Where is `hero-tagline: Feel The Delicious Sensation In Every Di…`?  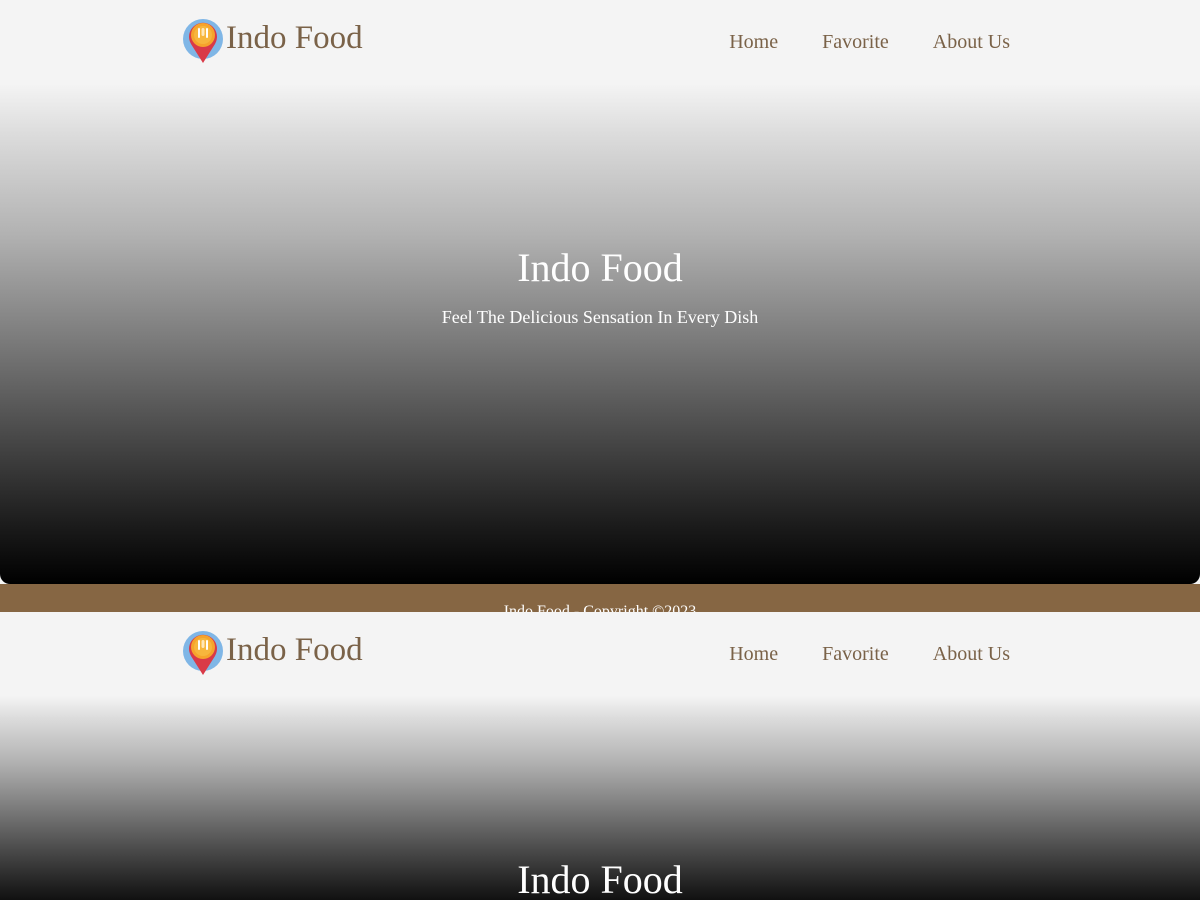 hero-tagline: Feel The Delicious Sensation In Every Di… is located at coordinates (600, 317).